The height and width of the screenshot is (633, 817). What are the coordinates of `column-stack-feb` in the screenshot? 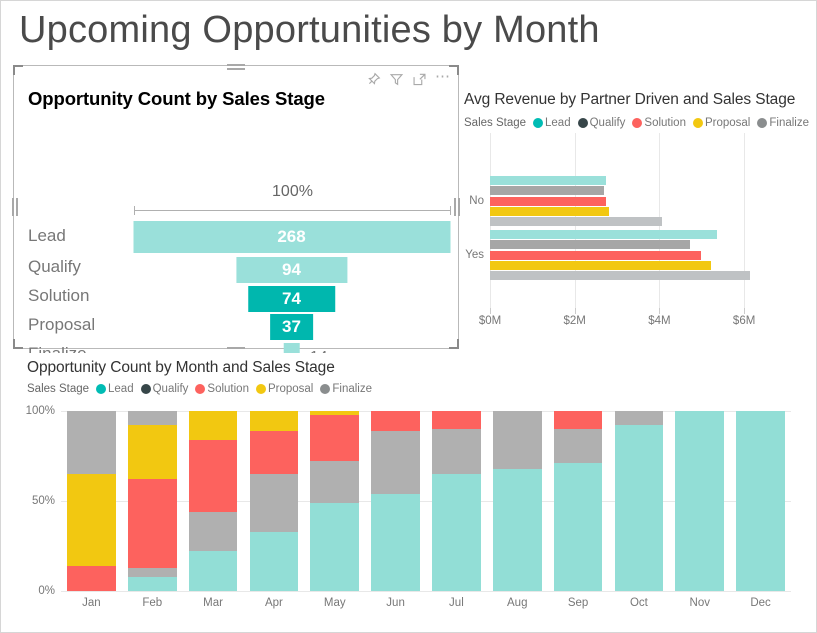 It's located at (152, 501).